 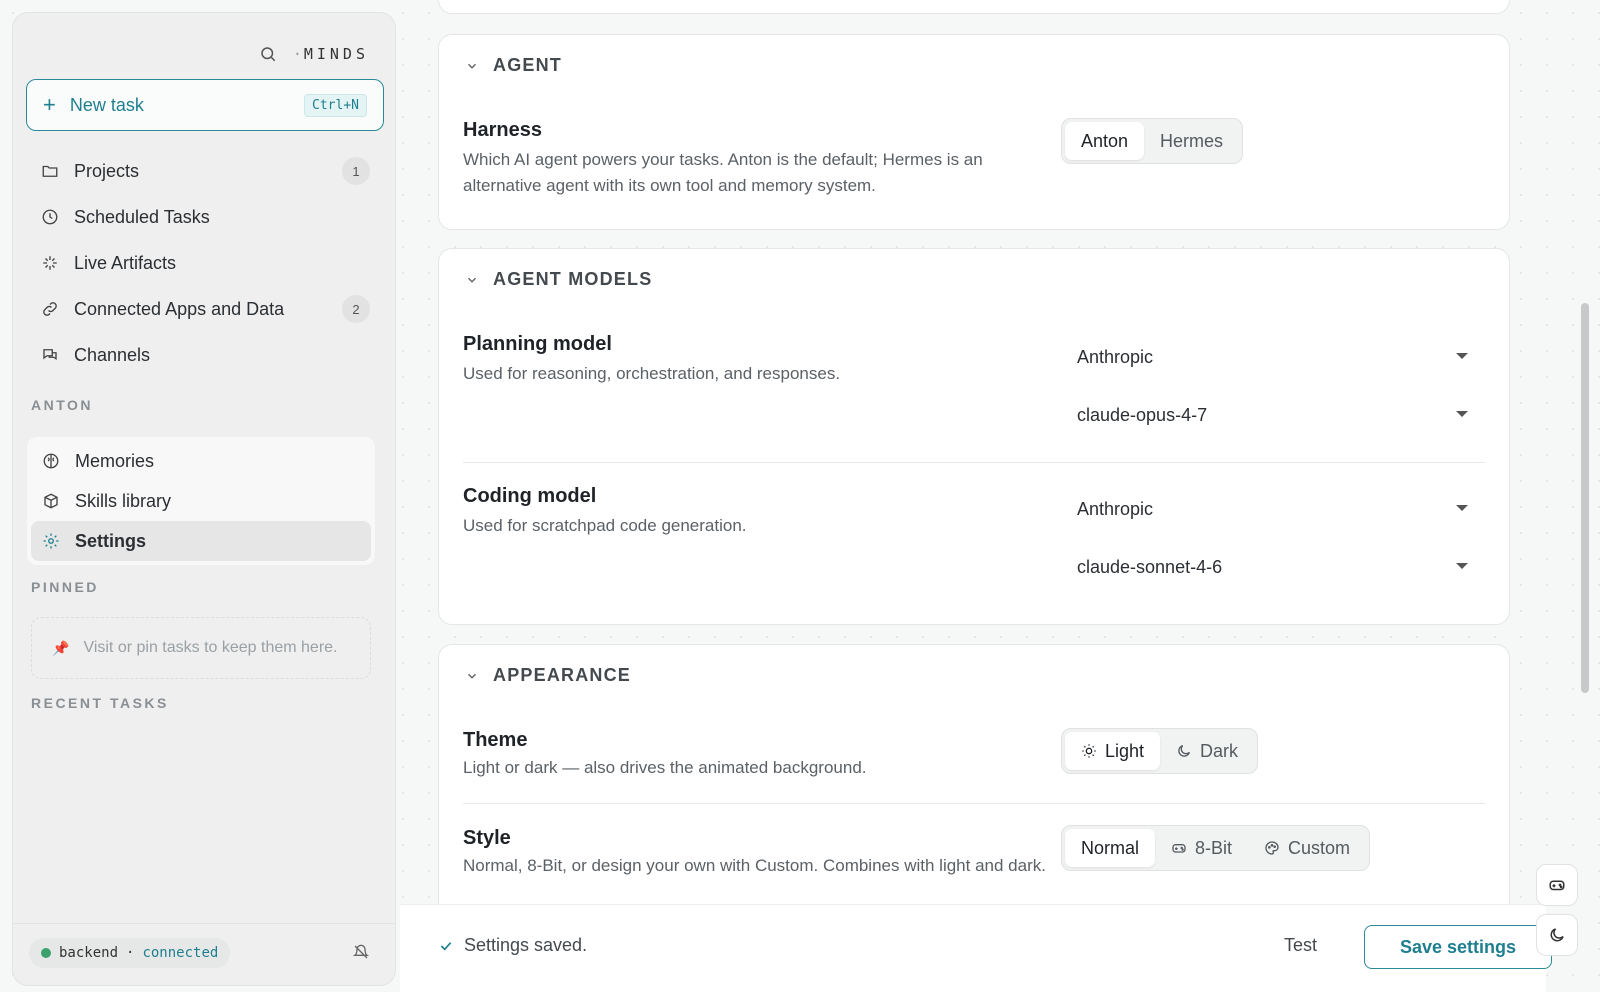 What do you see at coordinates (268, 54) in the screenshot?
I see `search-icon` at bounding box center [268, 54].